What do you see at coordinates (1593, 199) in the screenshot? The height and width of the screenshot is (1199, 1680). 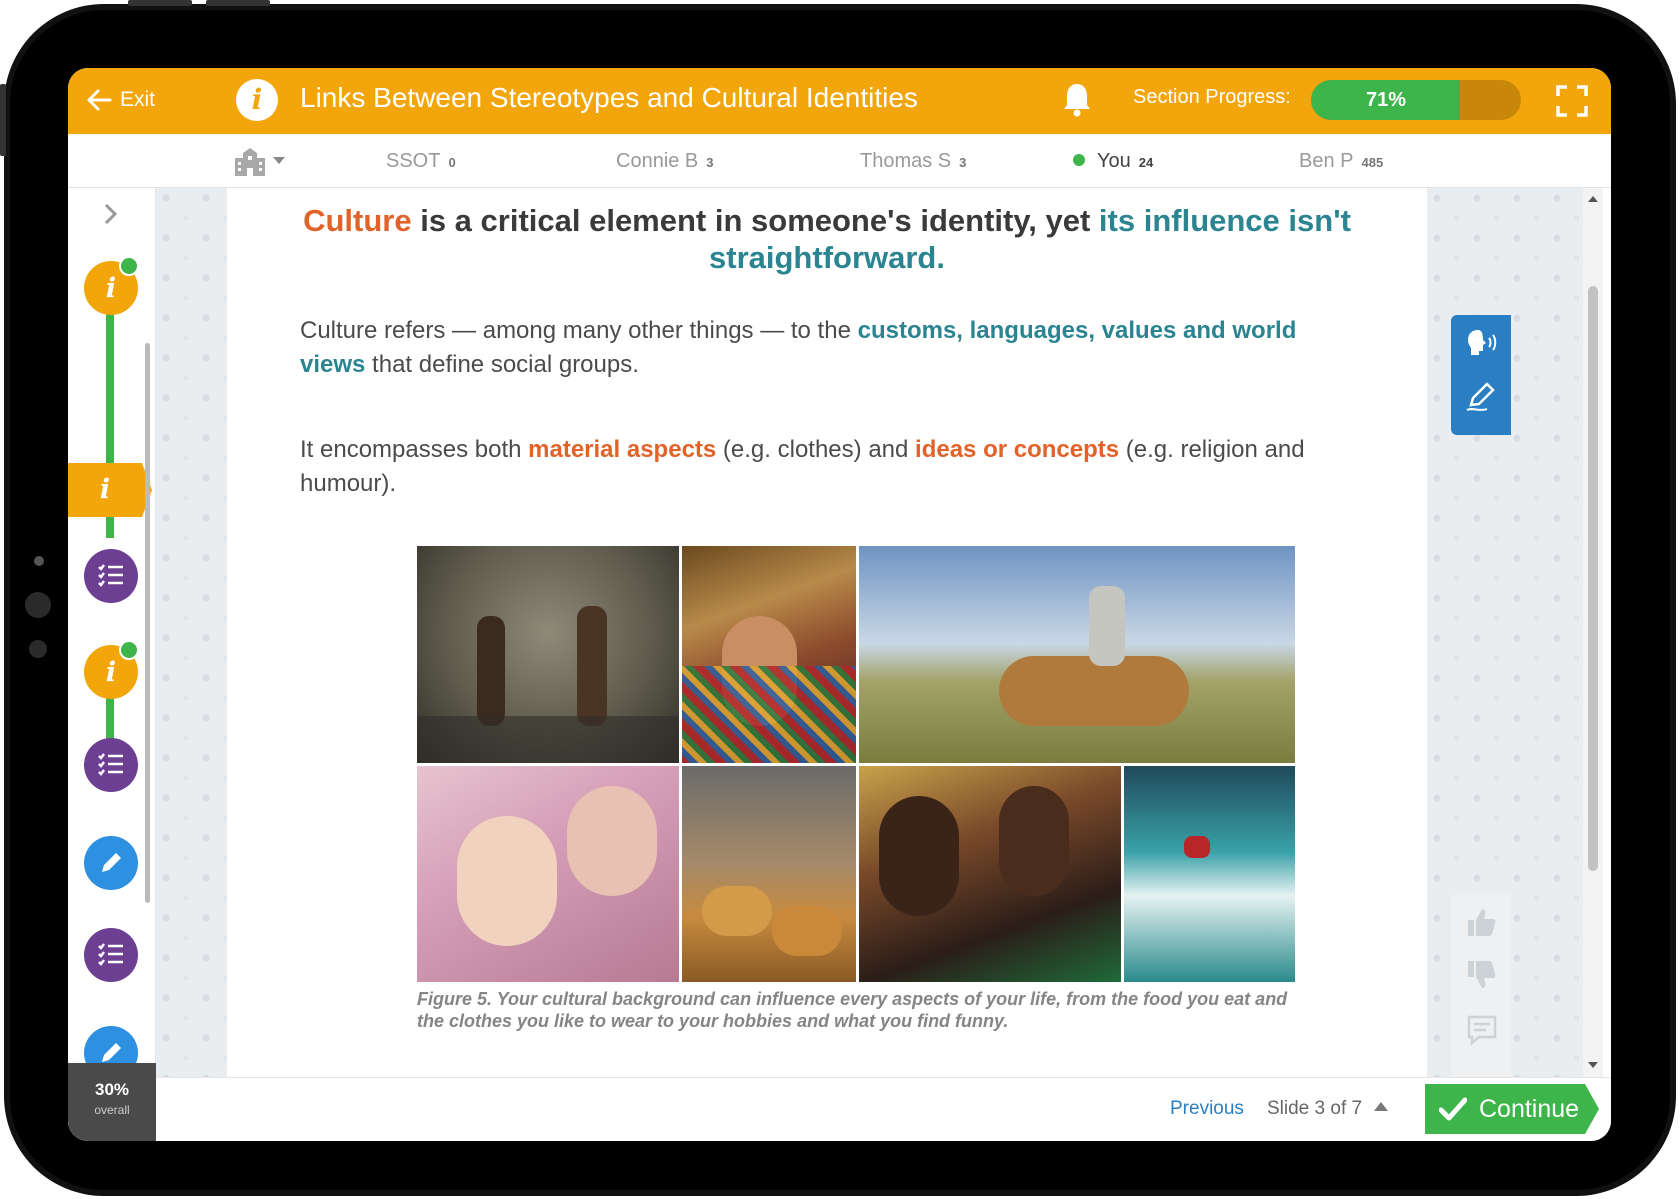 I see `scroll-up-arrow-icon` at bounding box center [1593, 199].